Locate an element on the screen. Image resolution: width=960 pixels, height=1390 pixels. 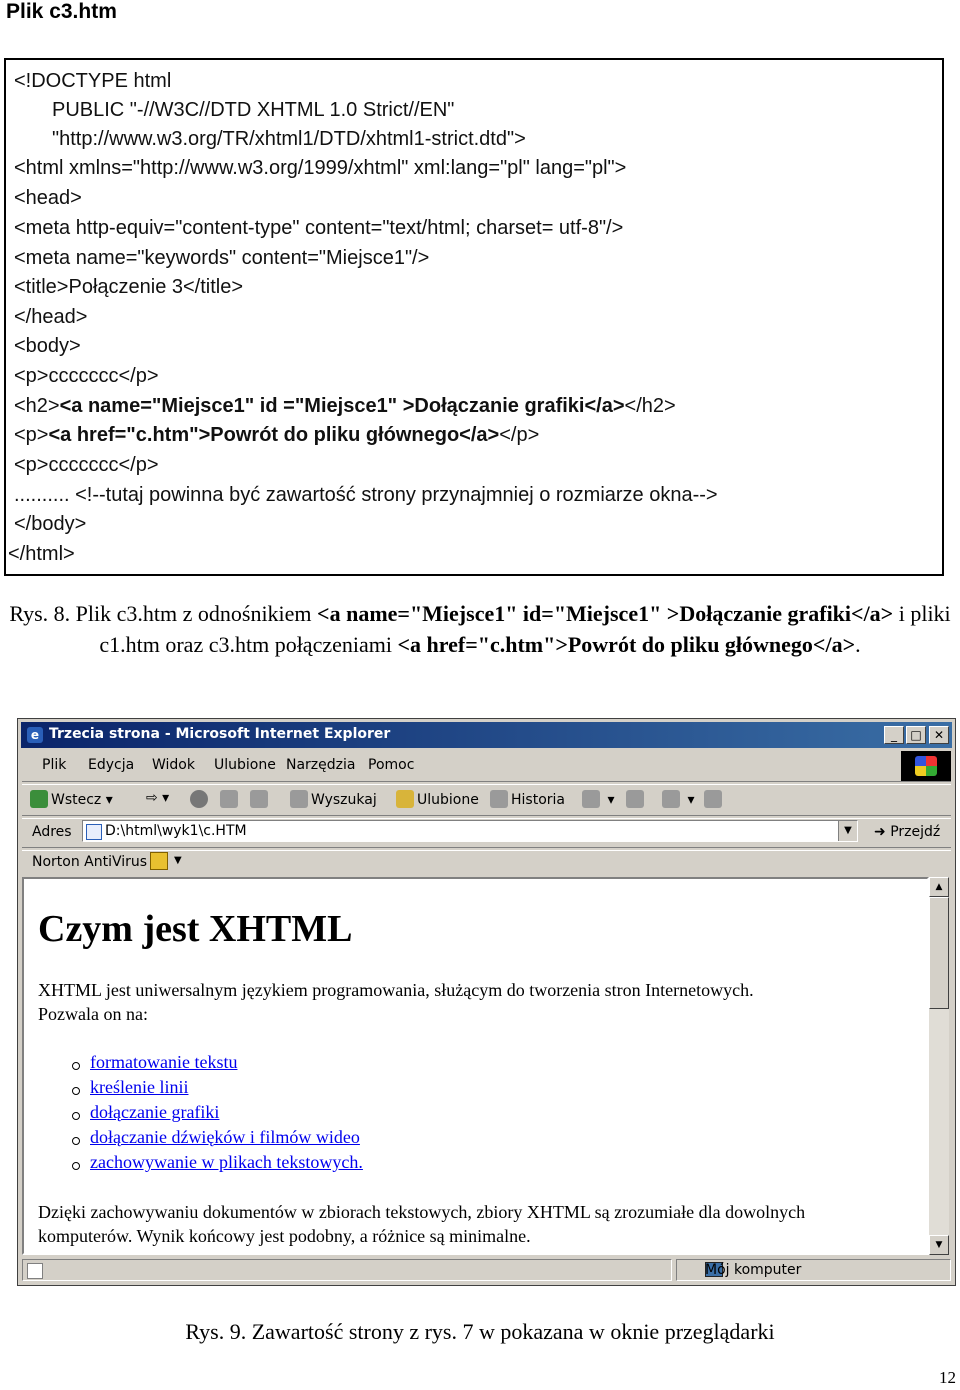
discuss-button is located at coordinates (714, 799).